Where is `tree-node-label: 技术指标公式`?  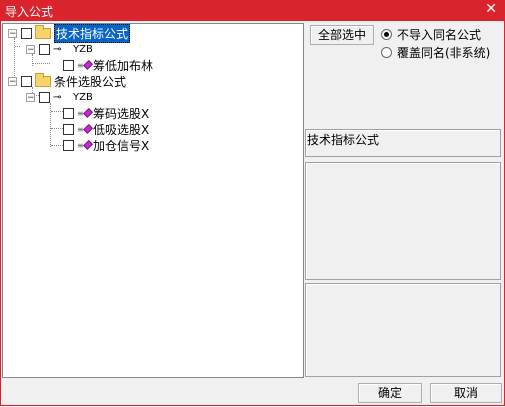
tree-node-label: 技术指标公式 is located at coordinates (92, 33).